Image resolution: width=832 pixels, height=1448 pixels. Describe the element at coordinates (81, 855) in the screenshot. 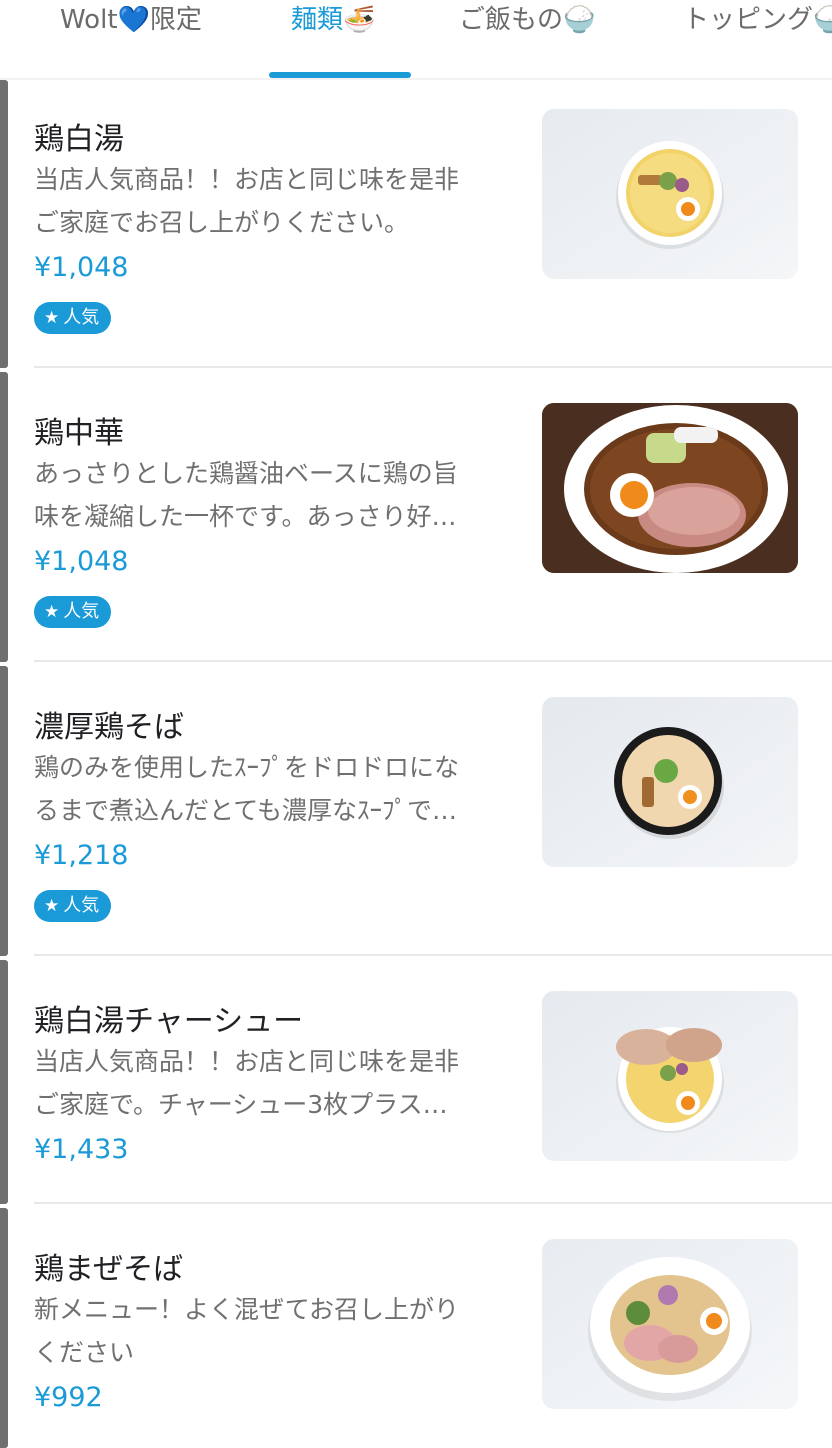

I see `item-price: ¥1,218` at that location.